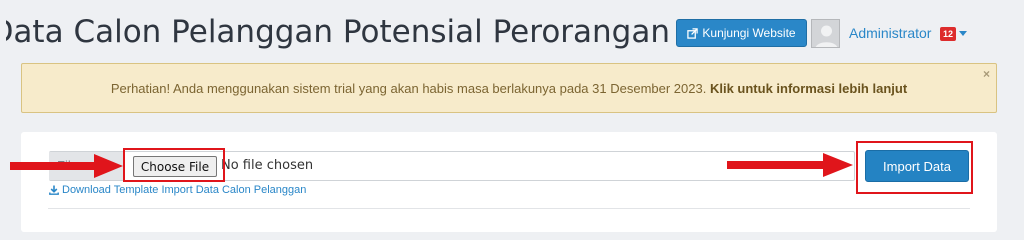 Image resolution: width=1024 pixels, height=240 pixels. Describe the element at coordinates (986, 74) in the screenshot. I see `close-icon: ×` at that location.